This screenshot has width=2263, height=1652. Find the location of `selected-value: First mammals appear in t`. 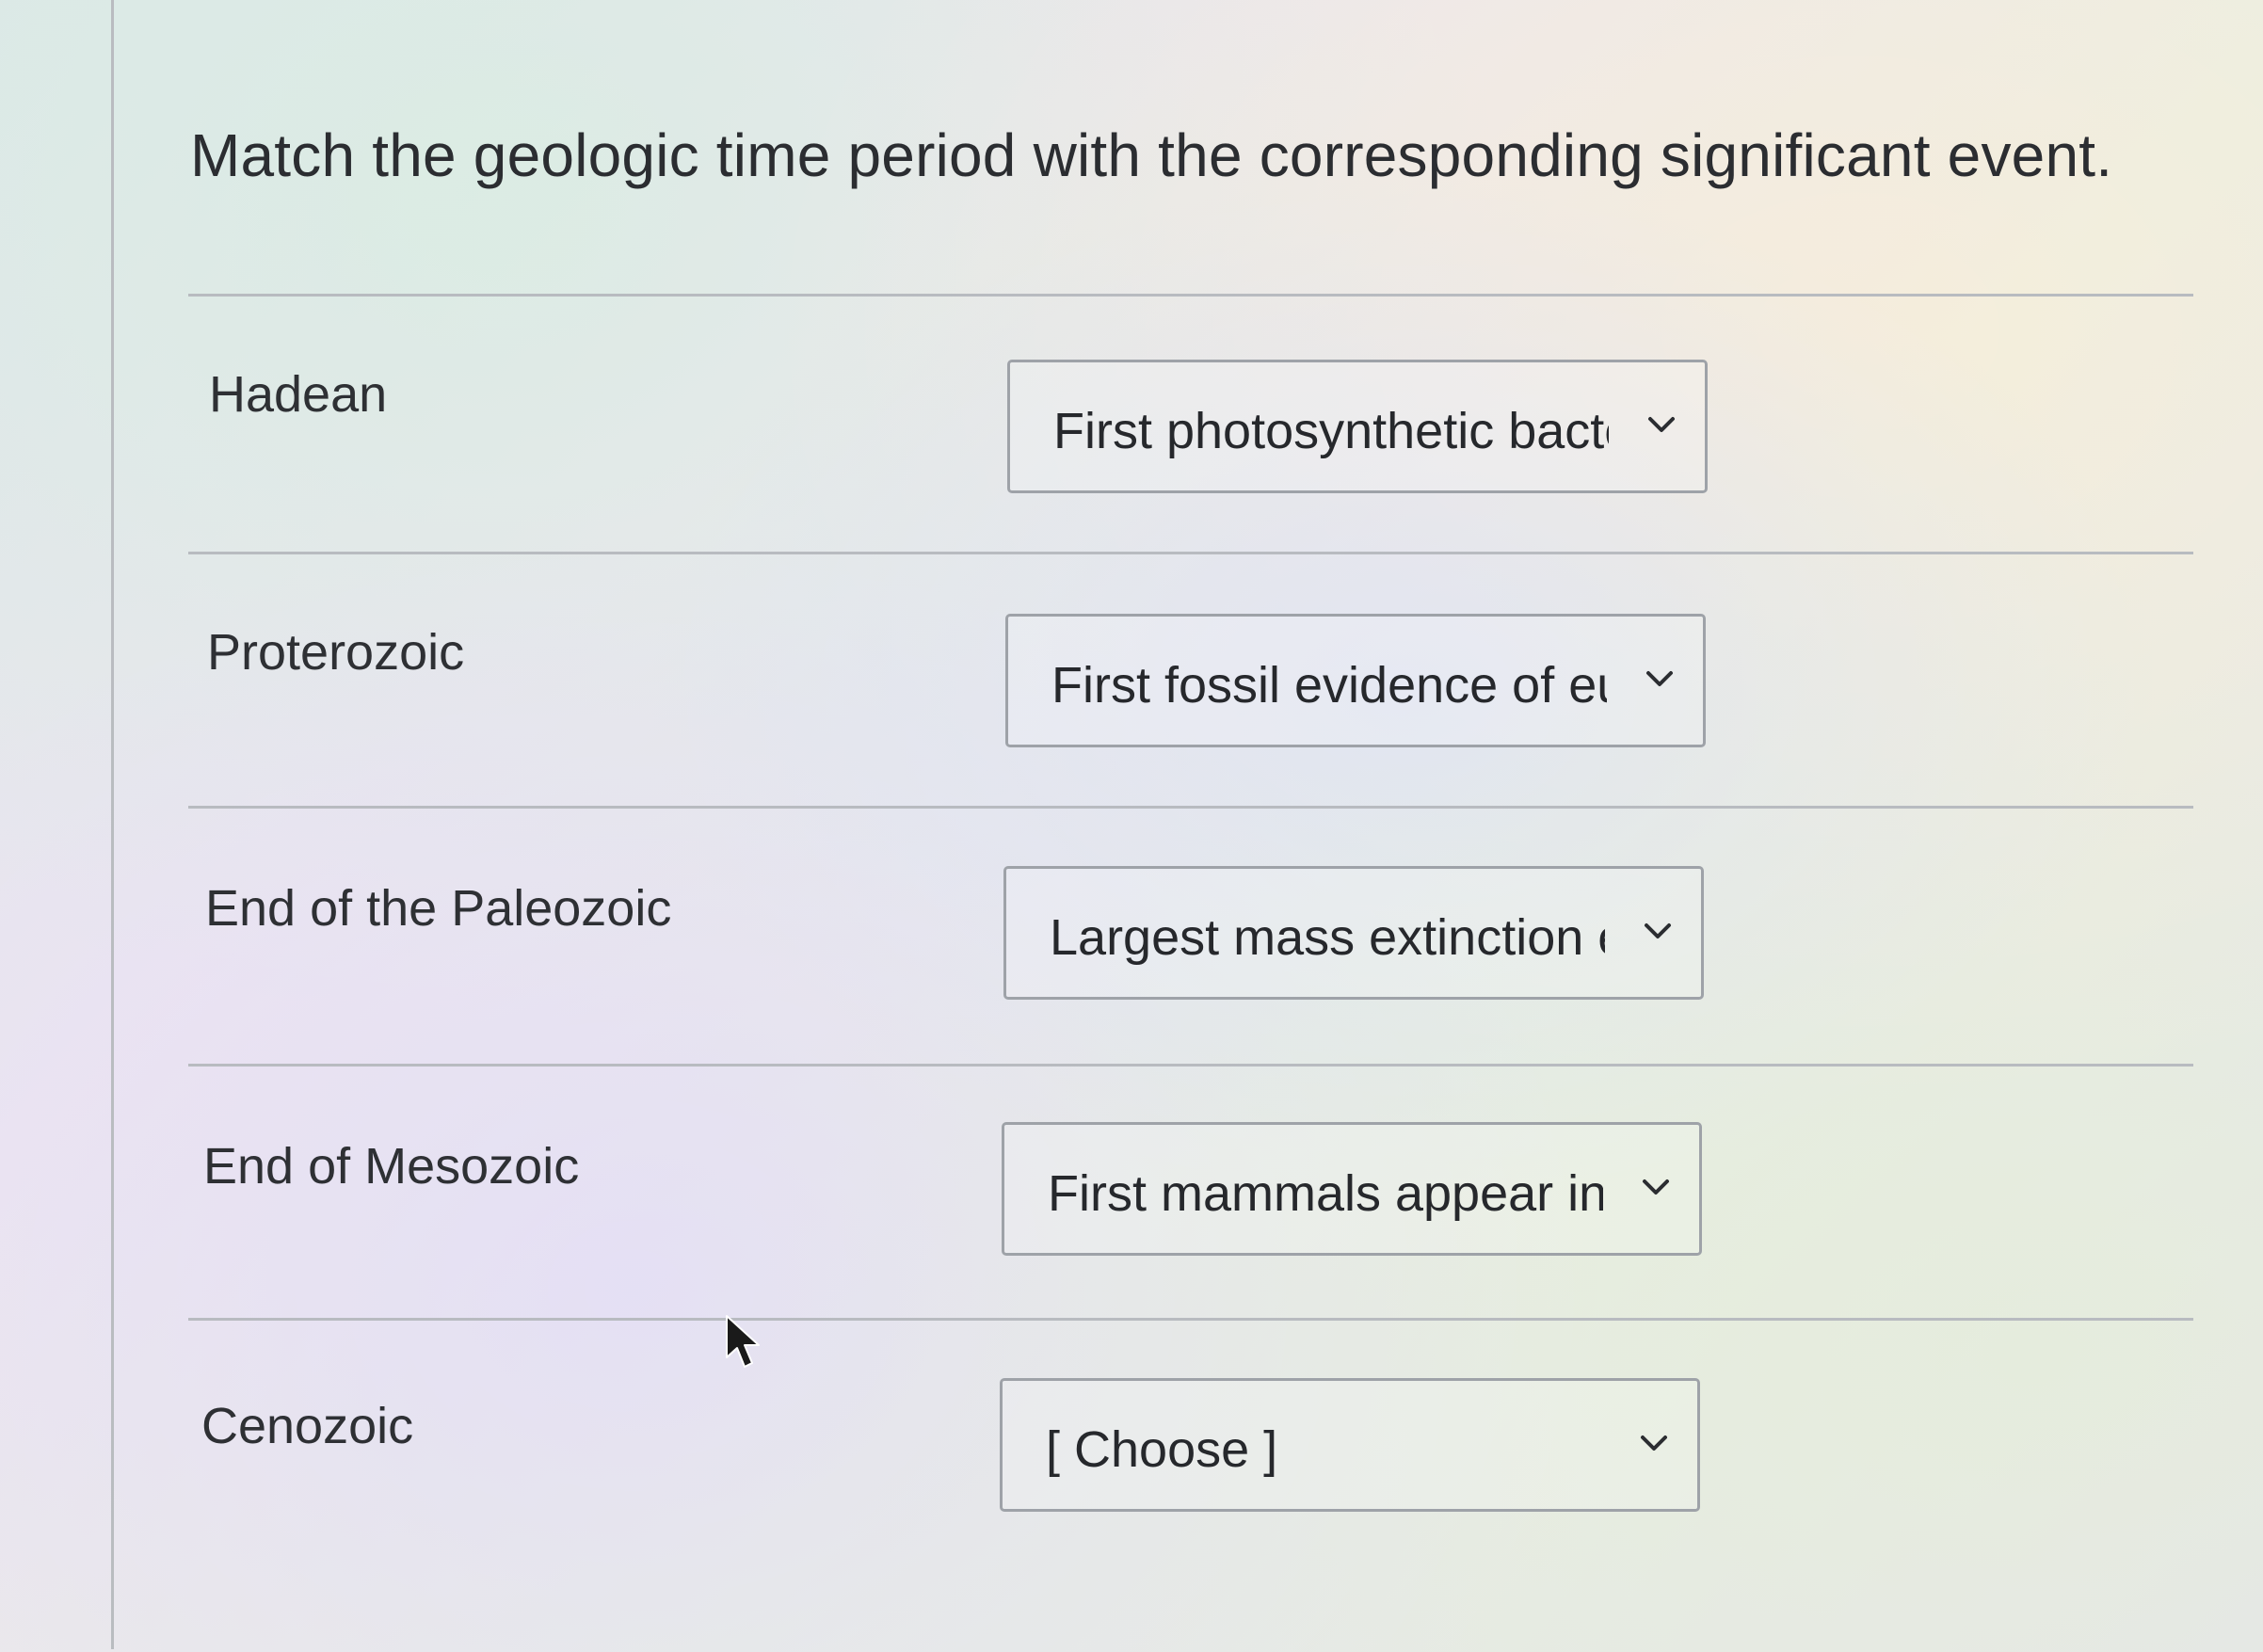

selected-value: First mammals appear in t is located at coordinates (1326, 1193).